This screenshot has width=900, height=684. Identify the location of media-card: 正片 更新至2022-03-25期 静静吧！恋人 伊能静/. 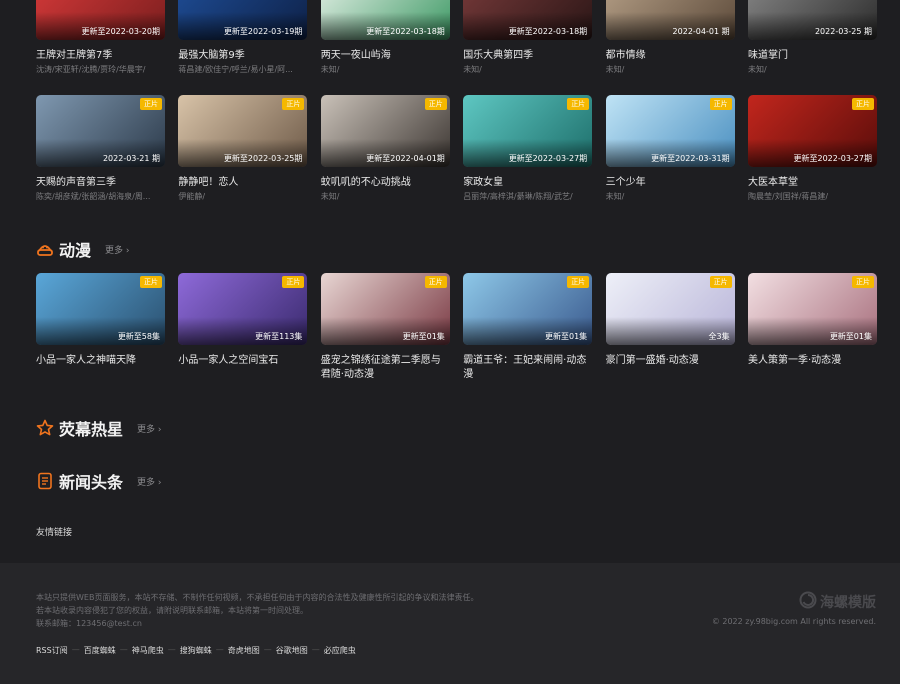
(243, 148).